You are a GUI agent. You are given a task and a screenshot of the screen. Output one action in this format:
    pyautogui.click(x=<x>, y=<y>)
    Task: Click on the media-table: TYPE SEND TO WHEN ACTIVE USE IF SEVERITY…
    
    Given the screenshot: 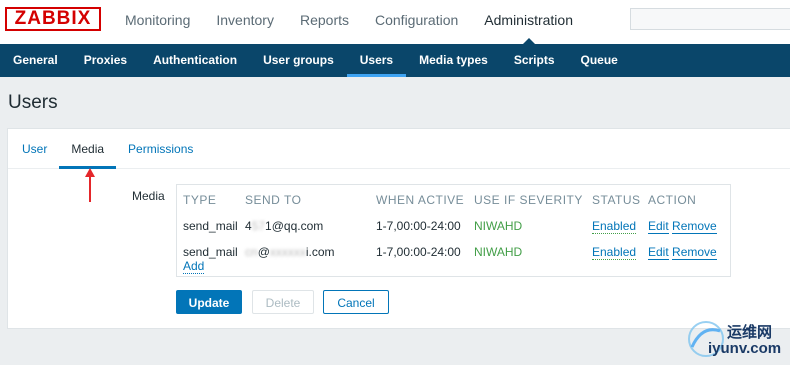 What is the action you would take?
    pyautogui.click(x=453, y=228)
    